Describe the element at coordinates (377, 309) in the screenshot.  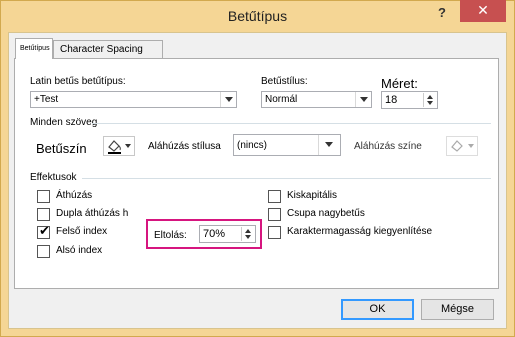
I see `ok-button: OK` at that location.